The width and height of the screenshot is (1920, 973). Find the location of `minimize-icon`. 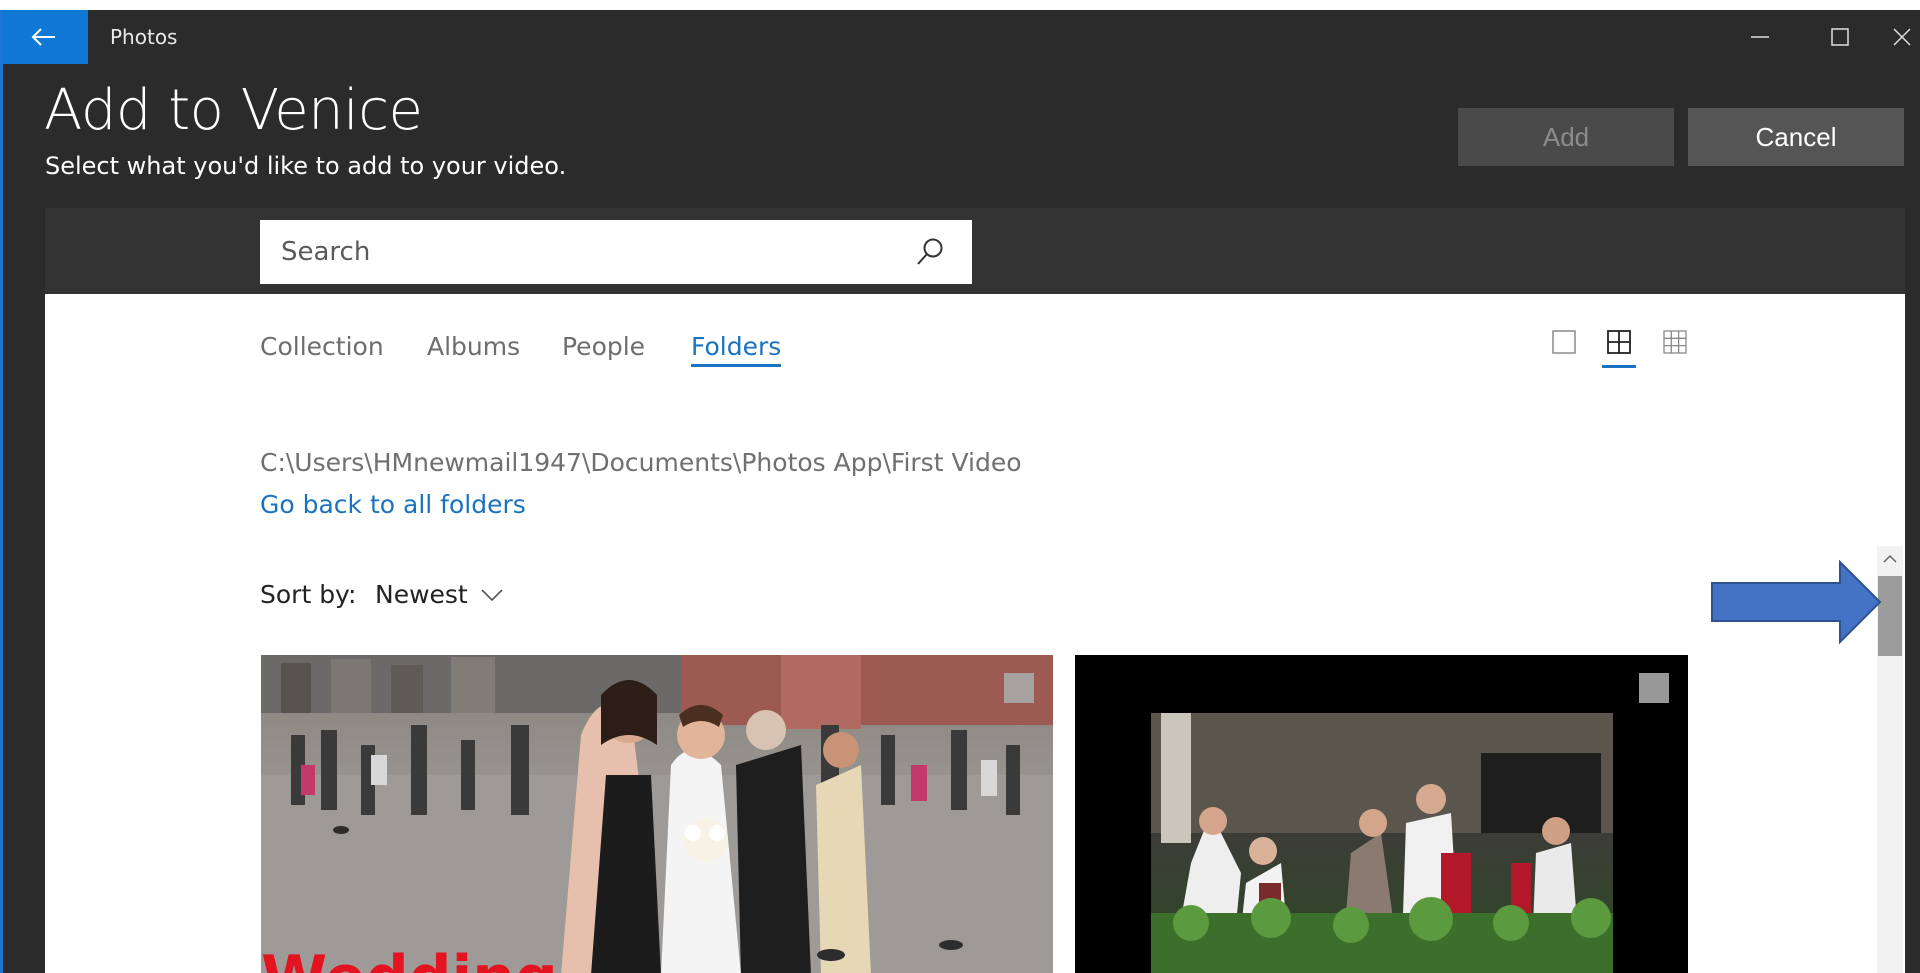

minimize-icon is located at coordinates (1760, 37).